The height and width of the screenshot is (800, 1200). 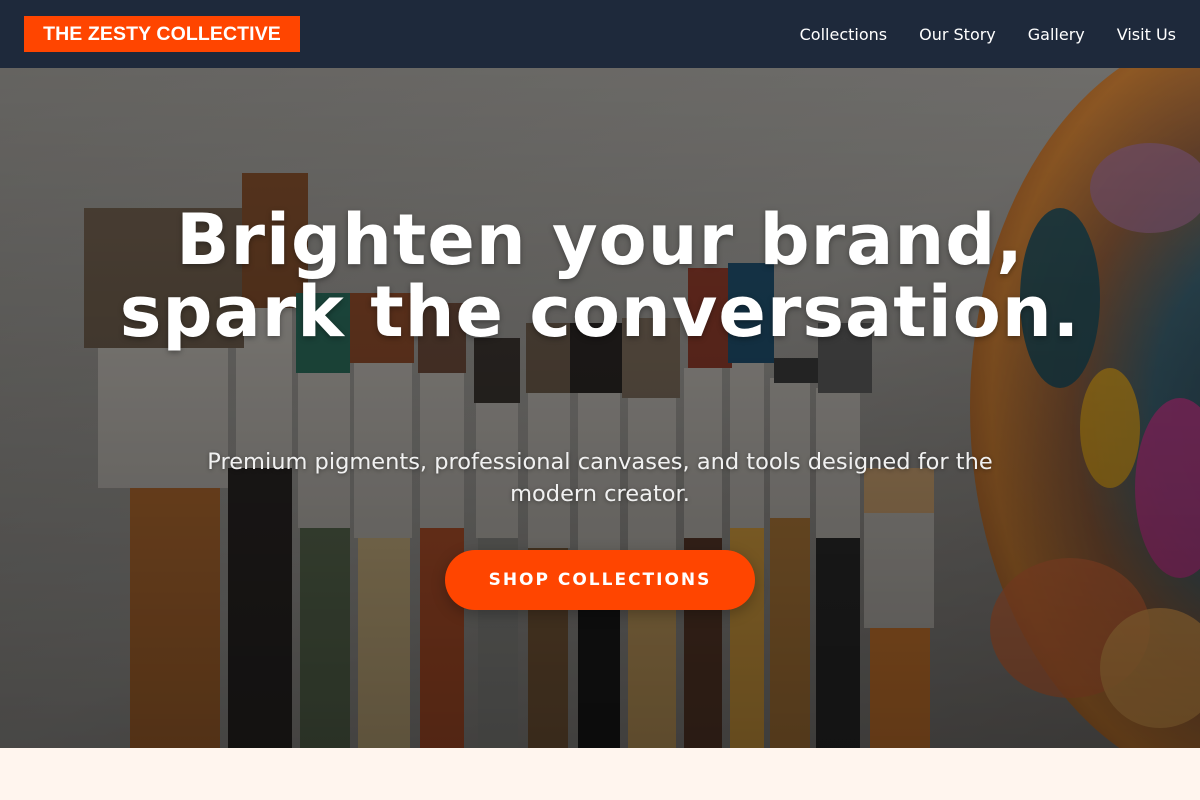 I want to click on nav-link-gallery: Gallery, so click(x=1056, y=34).